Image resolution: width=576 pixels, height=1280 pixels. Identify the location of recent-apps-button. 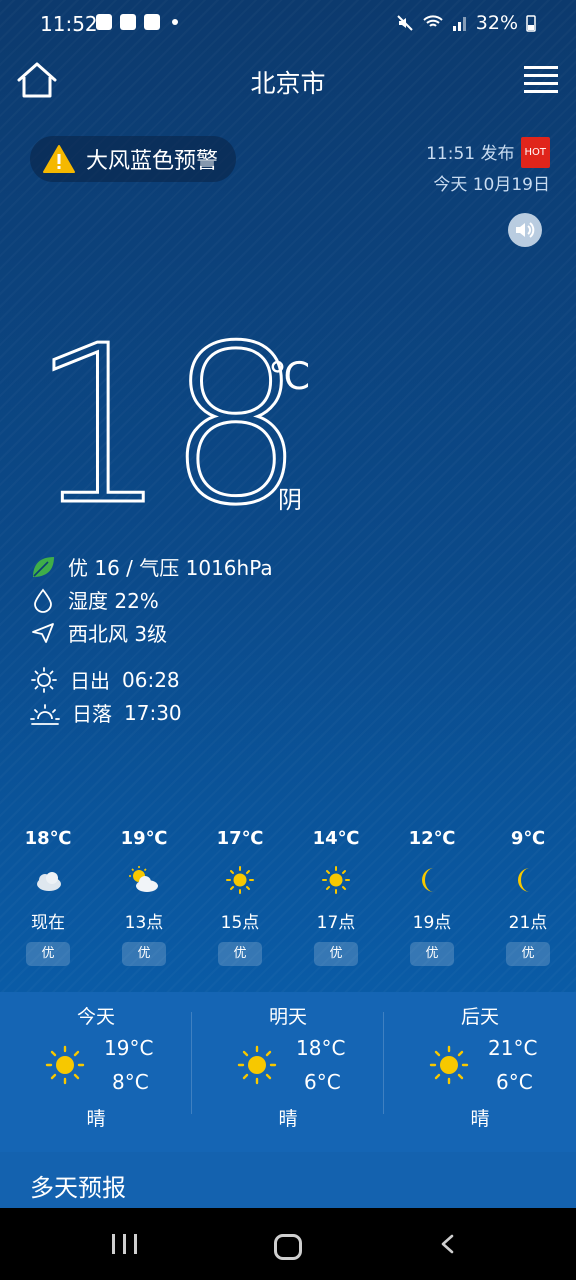
(124, 1244).